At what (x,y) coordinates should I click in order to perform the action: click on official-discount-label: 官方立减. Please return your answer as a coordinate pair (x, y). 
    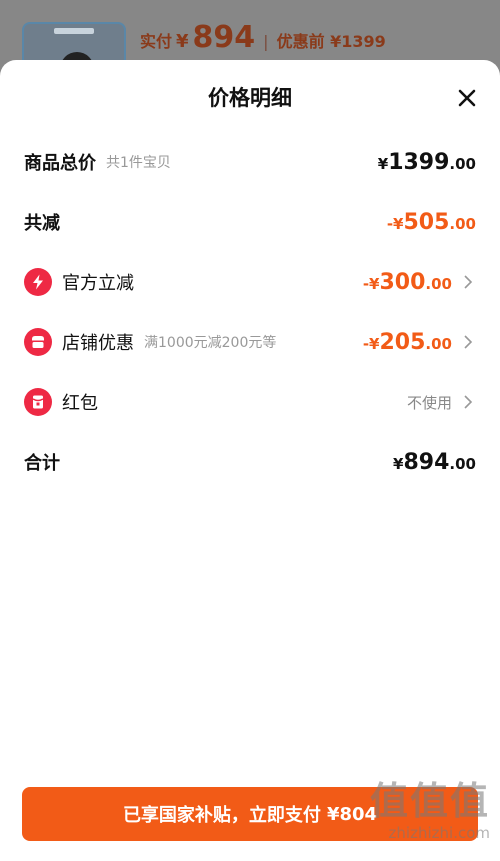
    Looking at the image, I should click on (98, 283).